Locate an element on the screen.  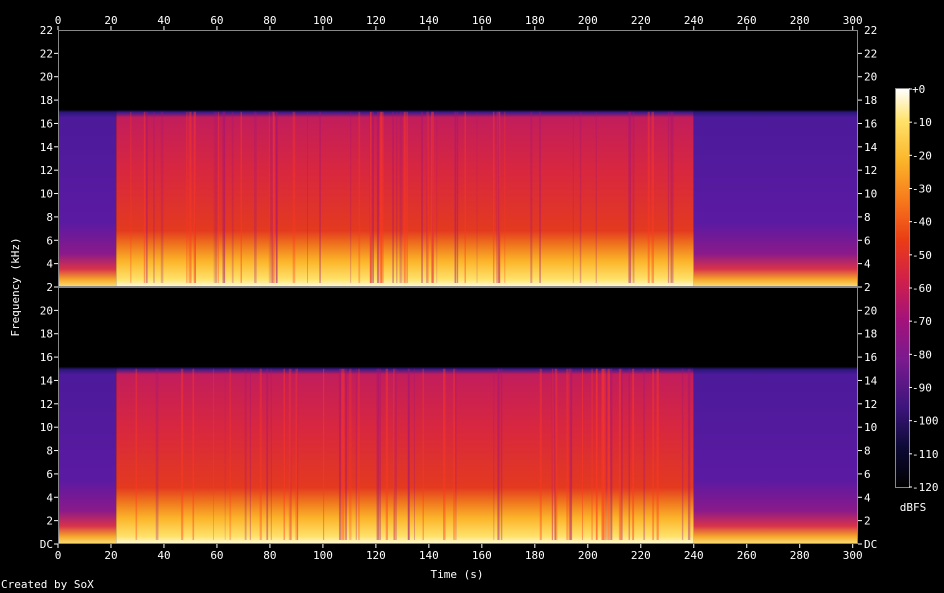
x-tick-label-top: 240 is located at coordinates (694, 20).